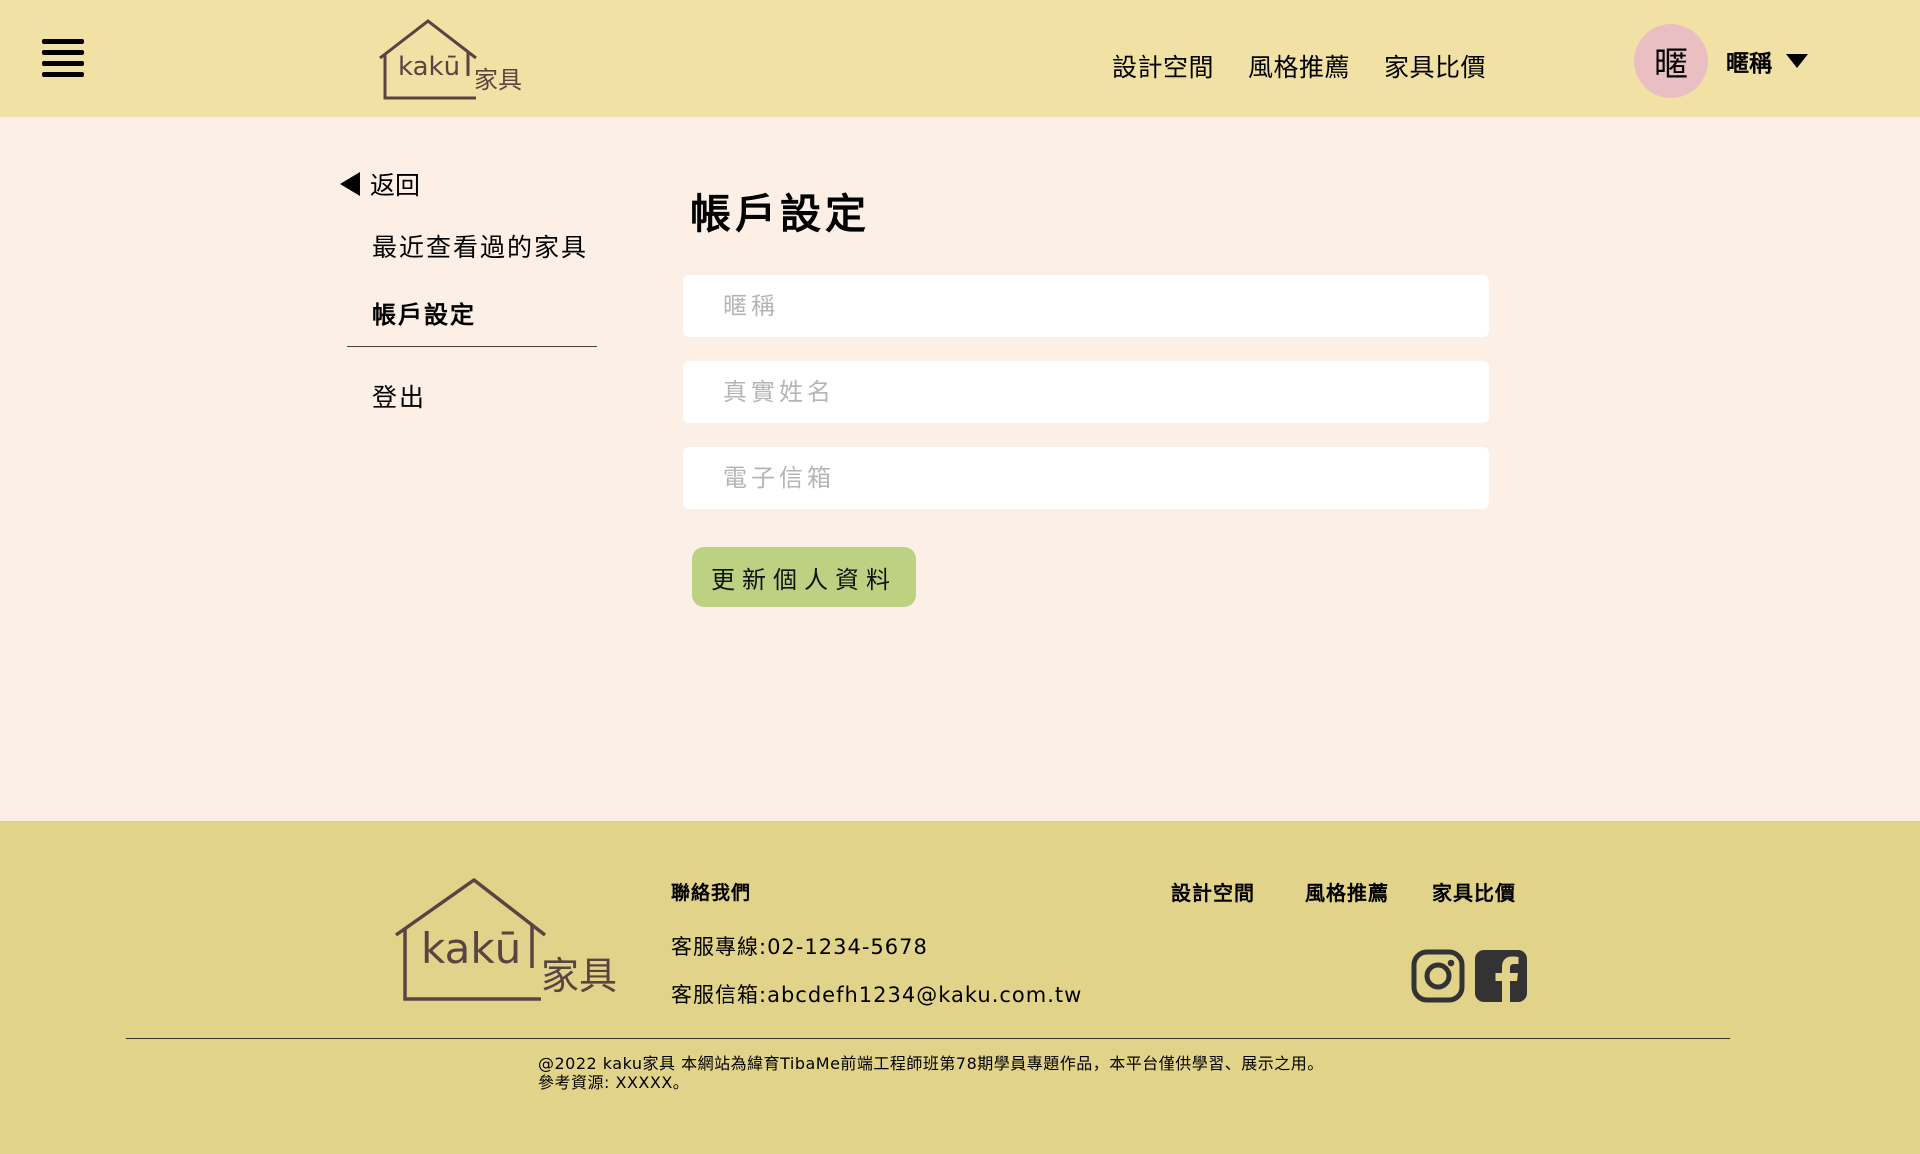 This screenshot has height=1154, width=1920. I want to click on nav-design-space: 設計空間, so click(1163, 66).